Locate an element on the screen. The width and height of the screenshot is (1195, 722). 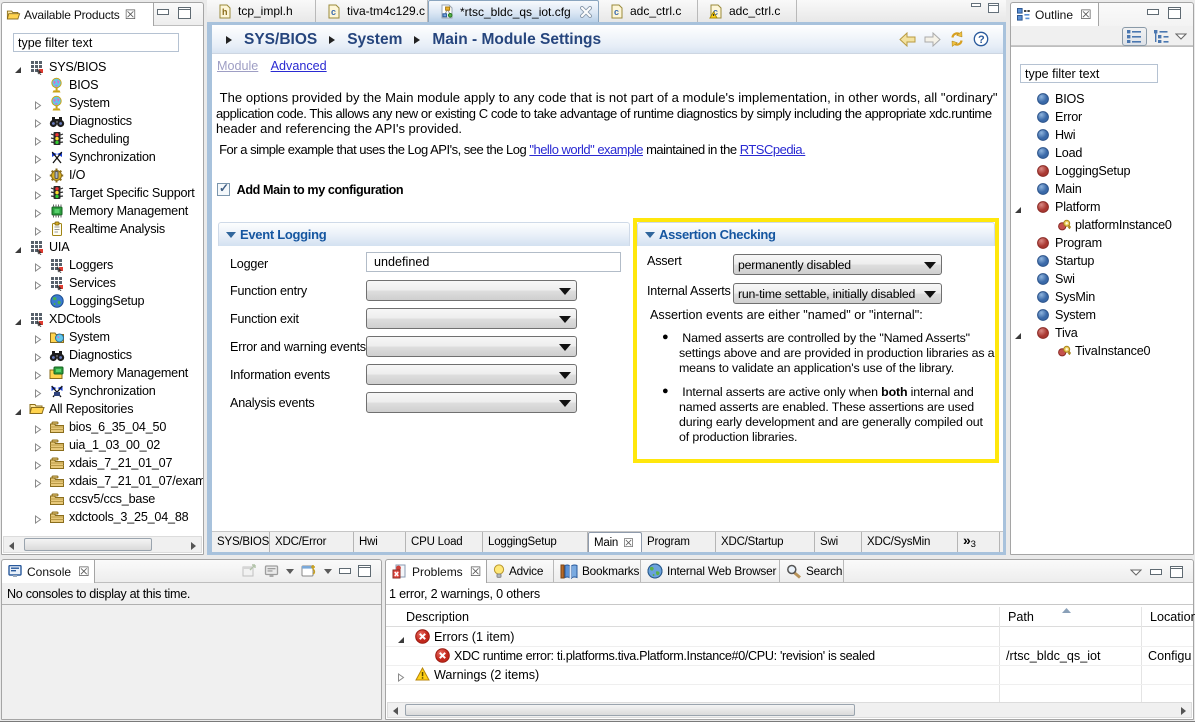
svg-text: h is located at coordinates (225, 12).